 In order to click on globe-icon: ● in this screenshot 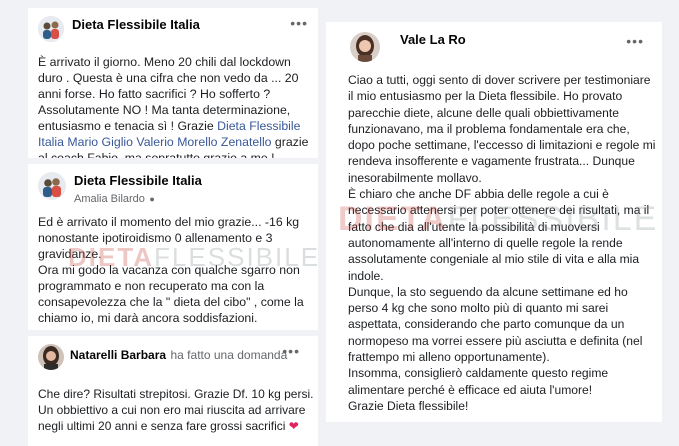, I will do `click(152, 199)`.